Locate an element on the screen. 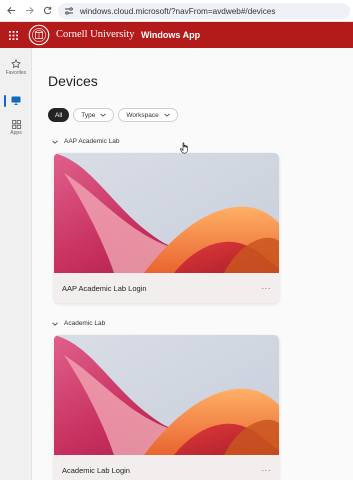 This screenshot has height=480, width=353. waffle-icon is located at coordinates (13, 35).